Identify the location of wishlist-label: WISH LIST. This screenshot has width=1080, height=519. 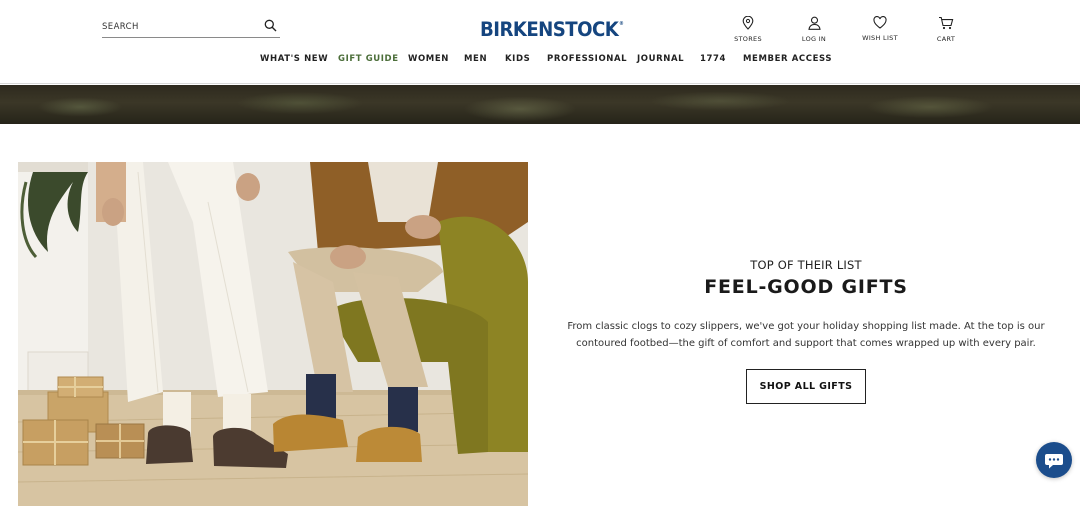
(880, 38).